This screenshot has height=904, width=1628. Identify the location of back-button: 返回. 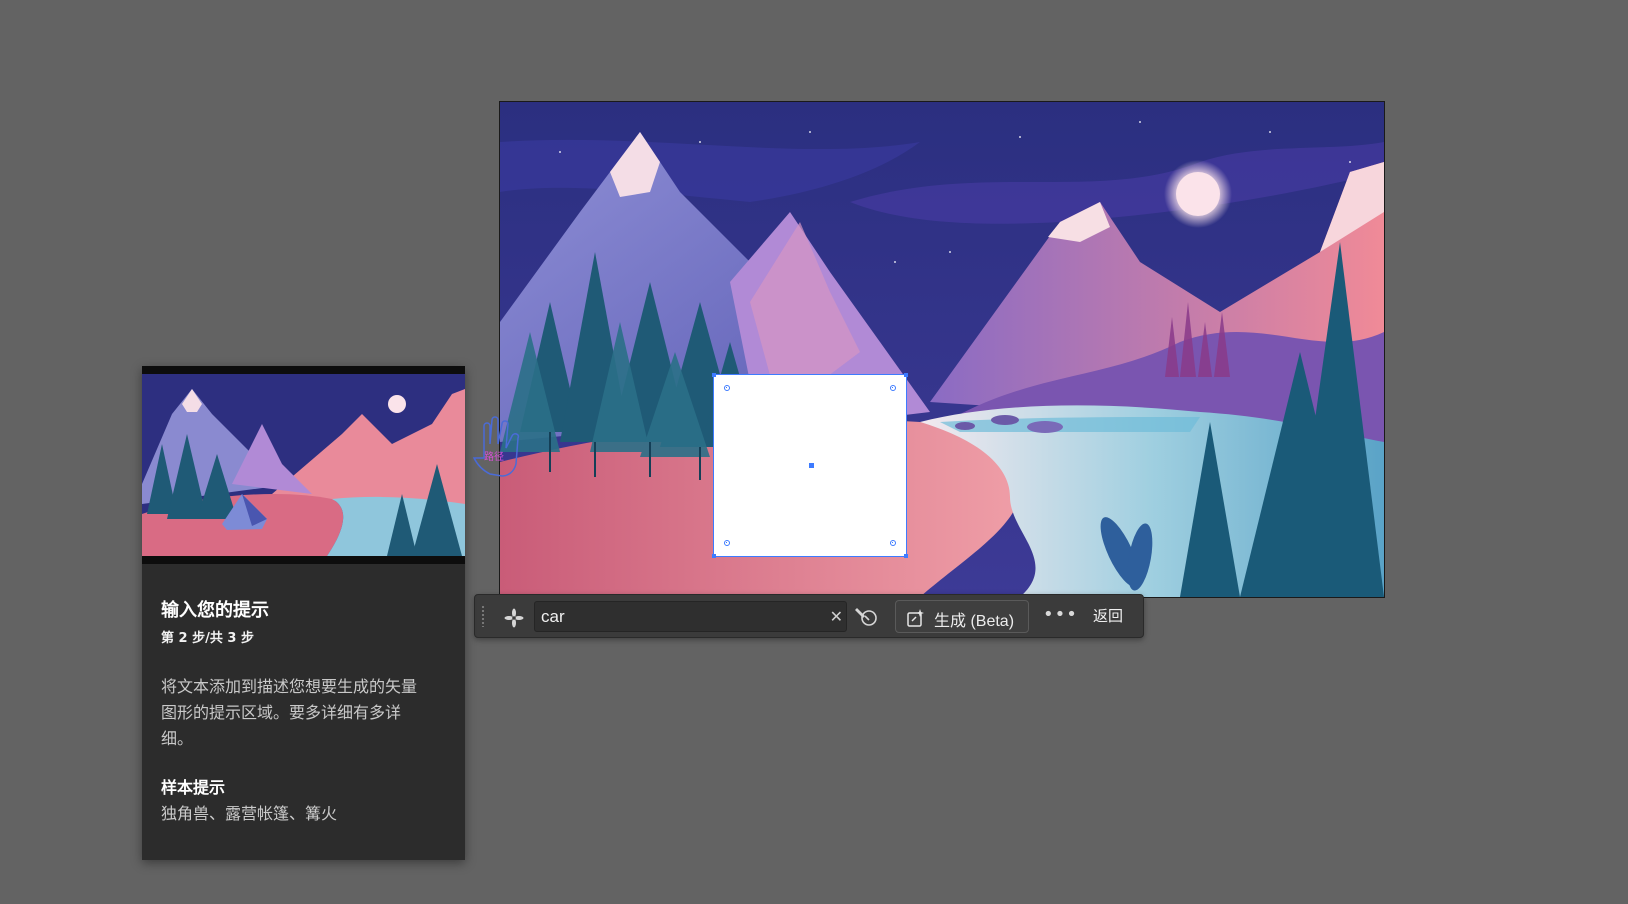
(1108, 616).